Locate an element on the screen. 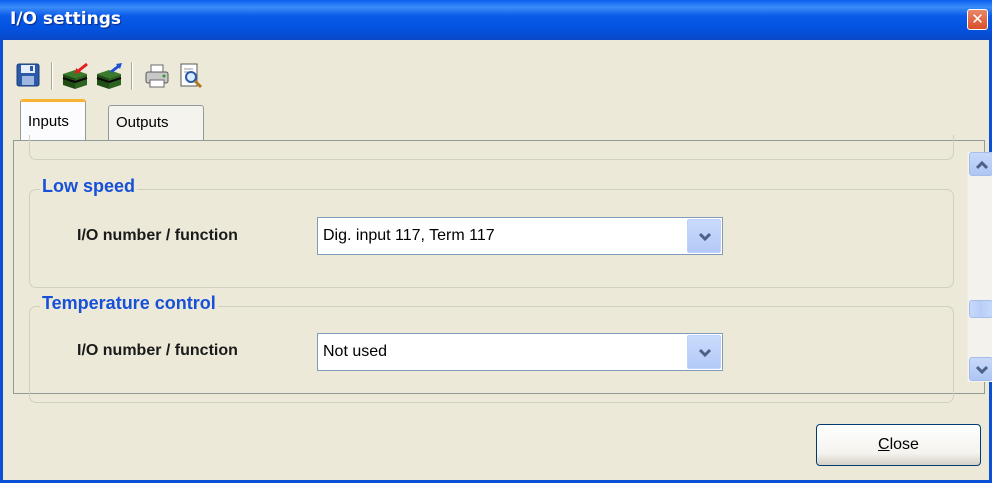  print-preview-button is located at coordinates (191, 76).